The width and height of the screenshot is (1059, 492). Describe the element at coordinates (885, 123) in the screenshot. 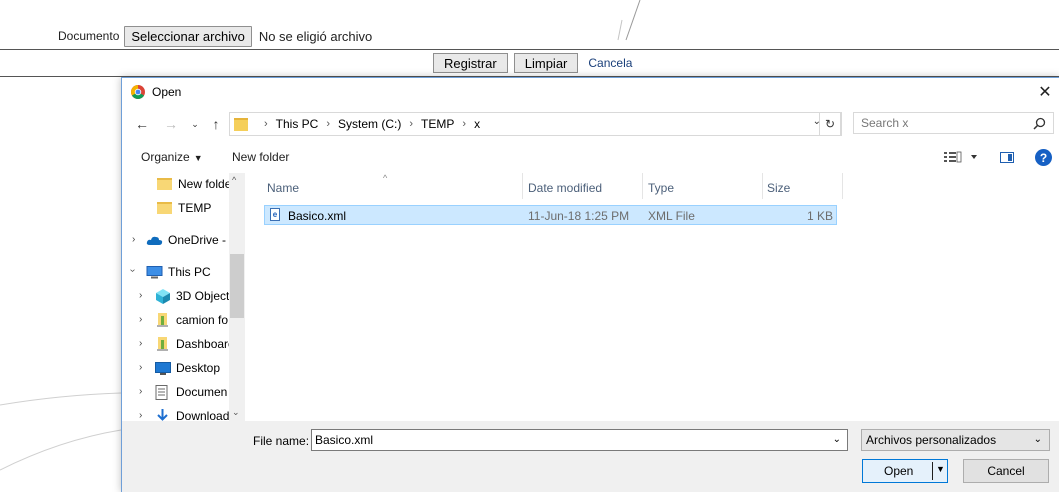

I see `search-placeholder: Search x` at that location.